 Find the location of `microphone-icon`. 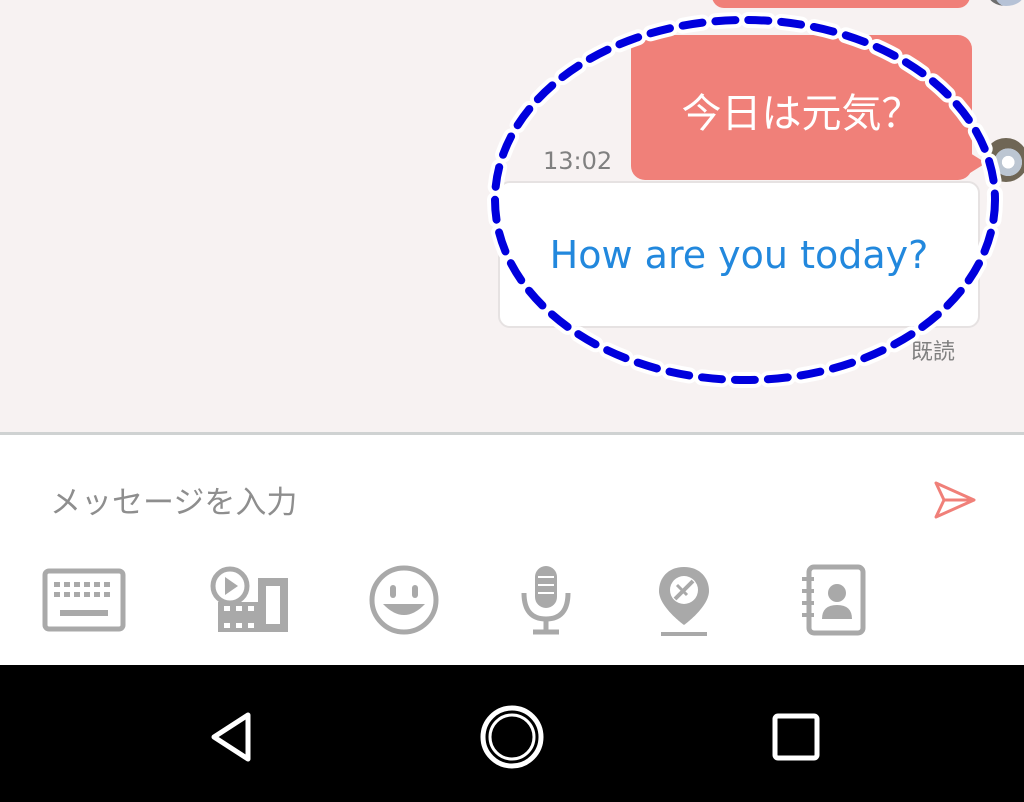

microphone-icon is located at coordinates (546, 600).